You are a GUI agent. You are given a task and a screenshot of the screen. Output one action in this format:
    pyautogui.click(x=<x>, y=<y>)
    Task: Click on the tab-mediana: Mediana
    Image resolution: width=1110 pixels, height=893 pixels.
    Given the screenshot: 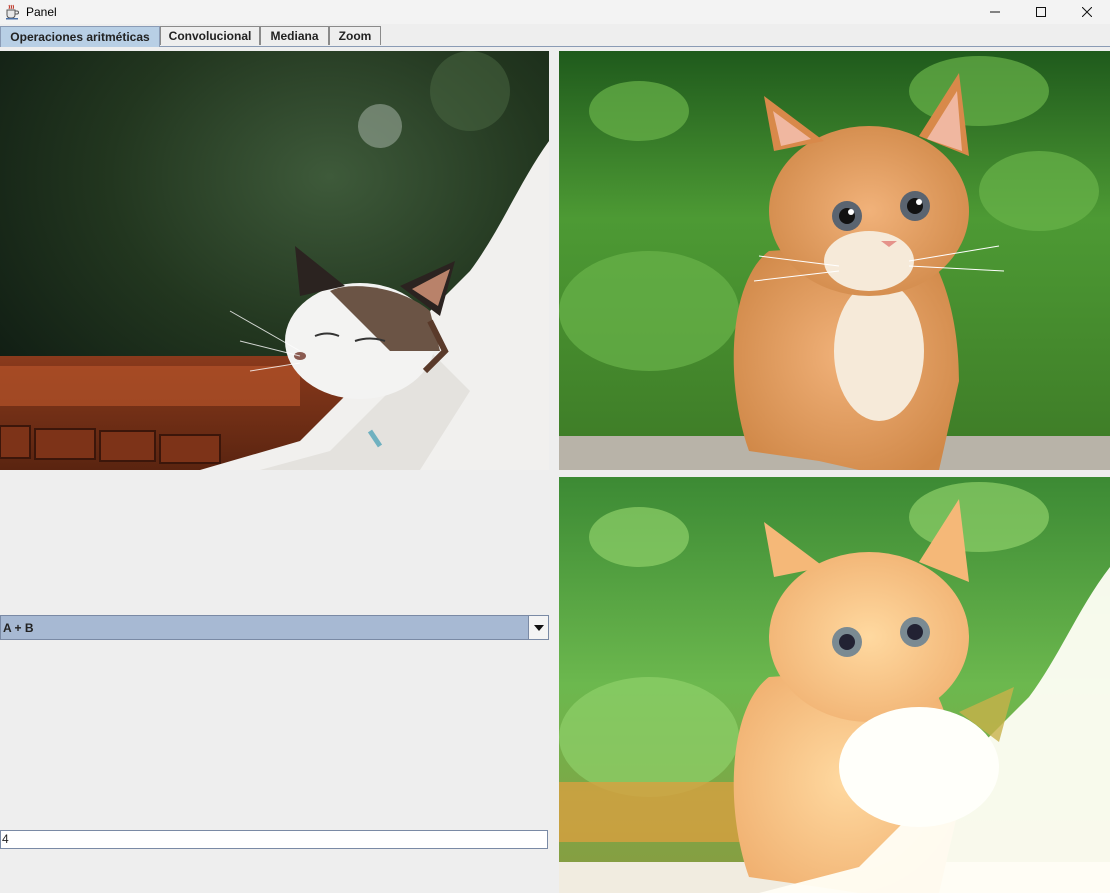 What is the action you would take?
    pyautogui.click(x=294, y=35)
    